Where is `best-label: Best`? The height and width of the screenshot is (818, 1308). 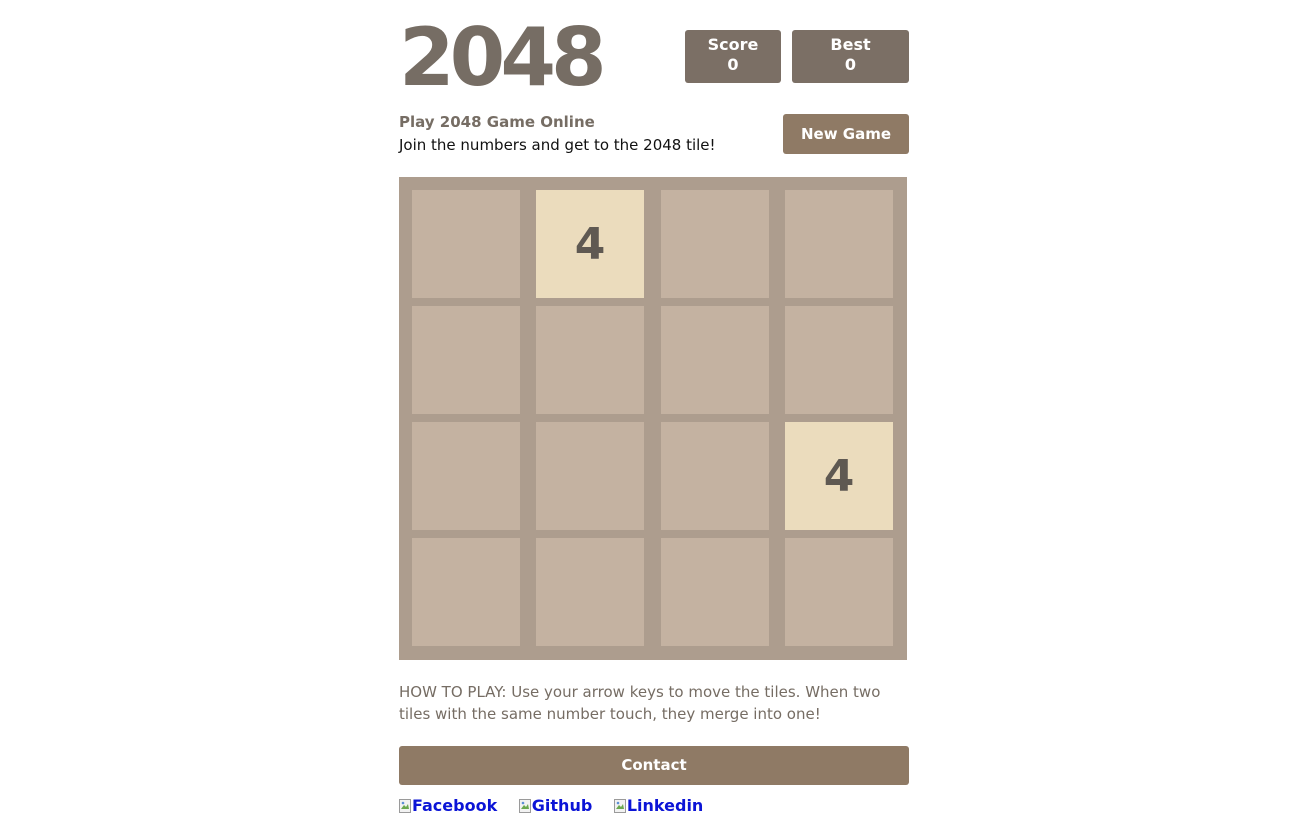
best-label: Best is located at coordinates (850, 44).